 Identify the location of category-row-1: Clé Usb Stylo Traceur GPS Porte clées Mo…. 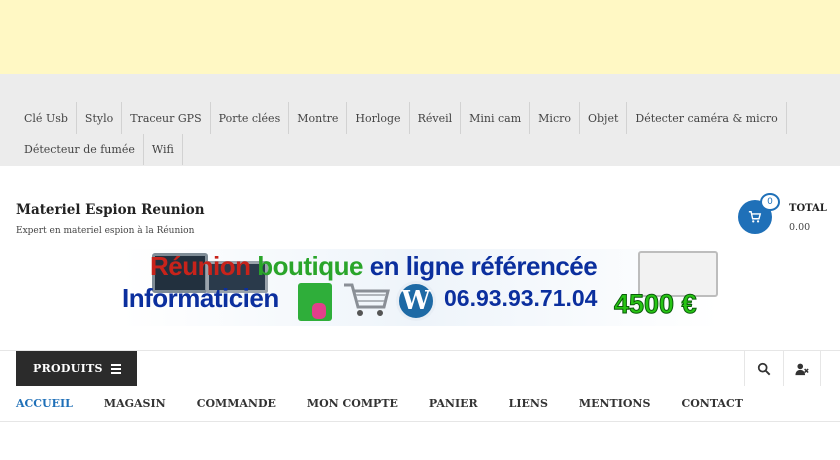
(401, 118).